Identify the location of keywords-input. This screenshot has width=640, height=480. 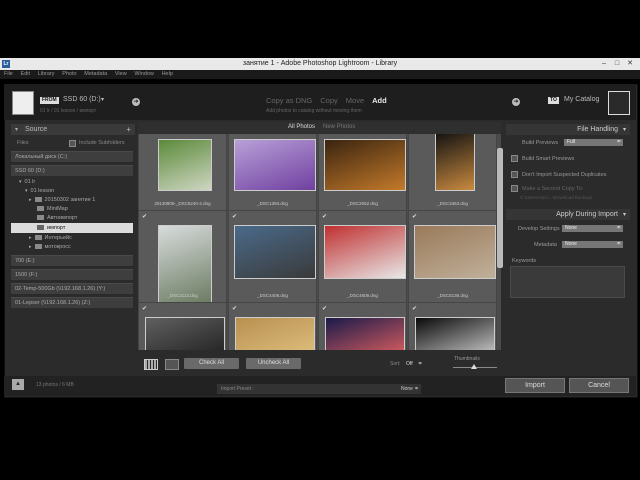
(567, 282).